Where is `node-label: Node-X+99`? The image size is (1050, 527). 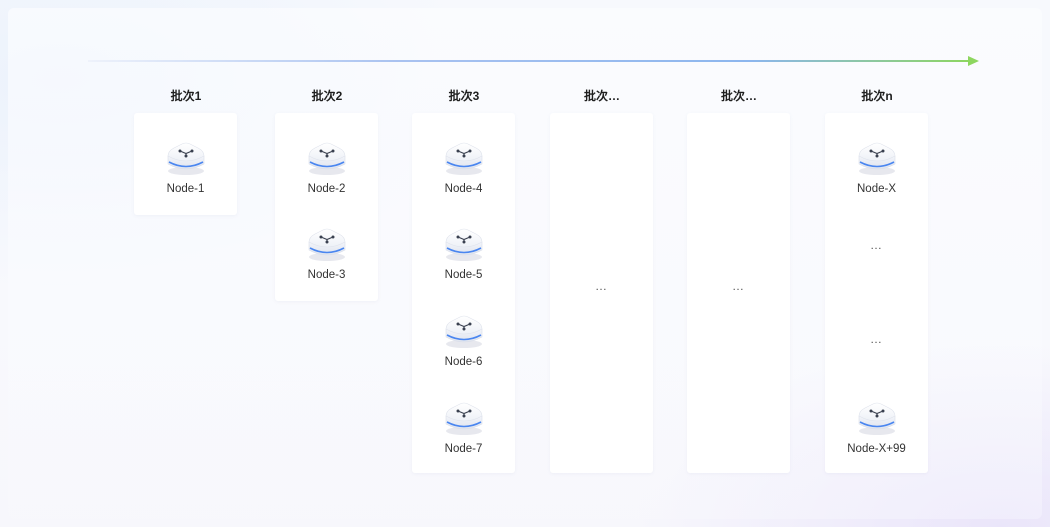
node-label: Node-X+99 is located at coordinates (876, 449).